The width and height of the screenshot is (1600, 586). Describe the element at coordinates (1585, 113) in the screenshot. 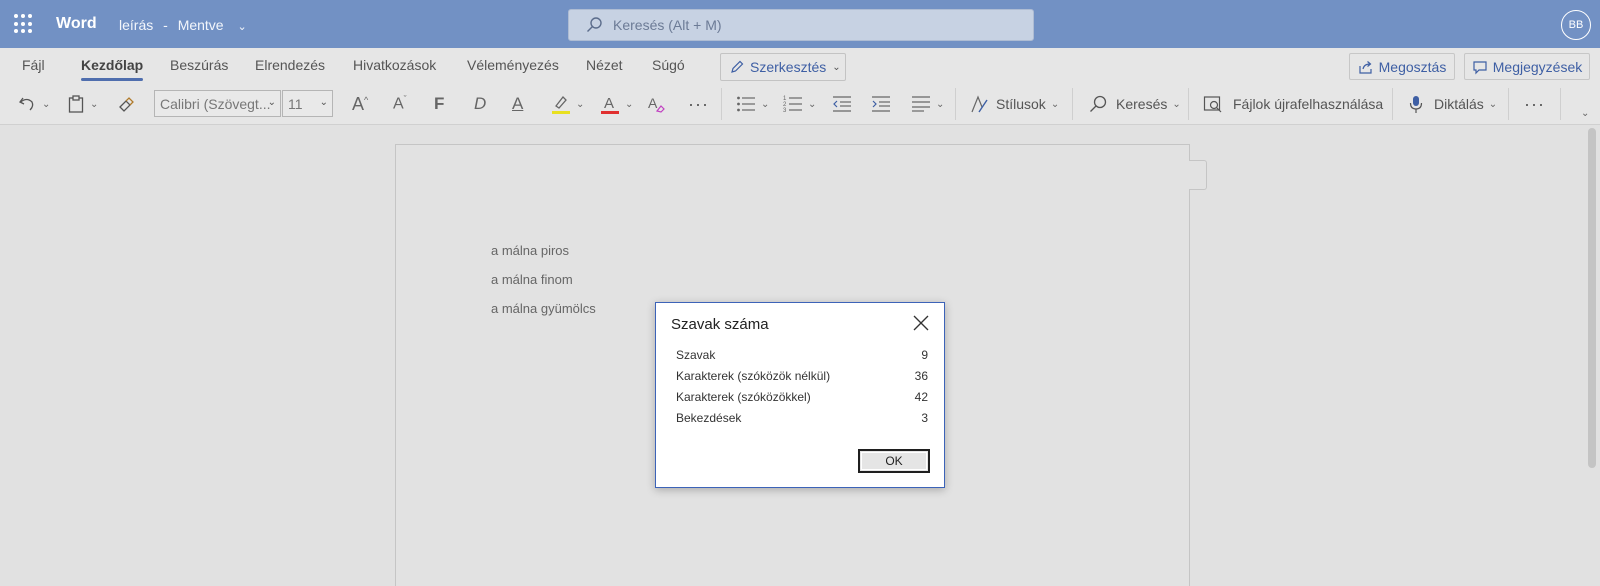

I see `collapse-ribbon-chevron-icon: ⌄` at that location.